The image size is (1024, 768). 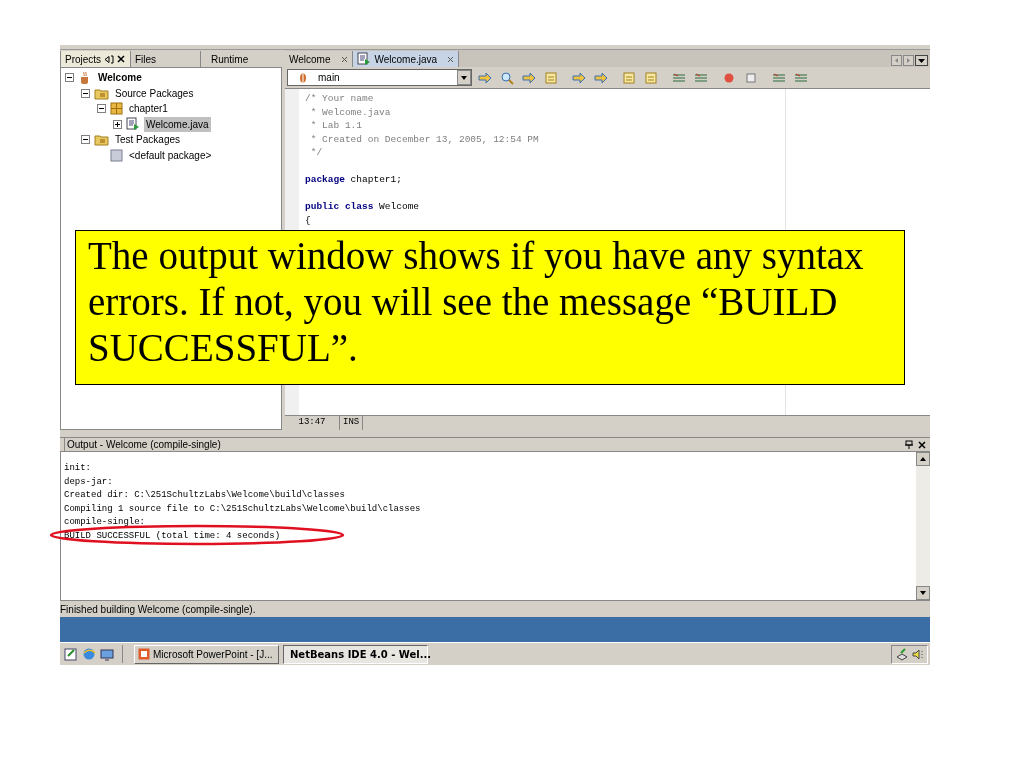 I want to click on output-line: deps-jar:, so click(x=88, y=482).